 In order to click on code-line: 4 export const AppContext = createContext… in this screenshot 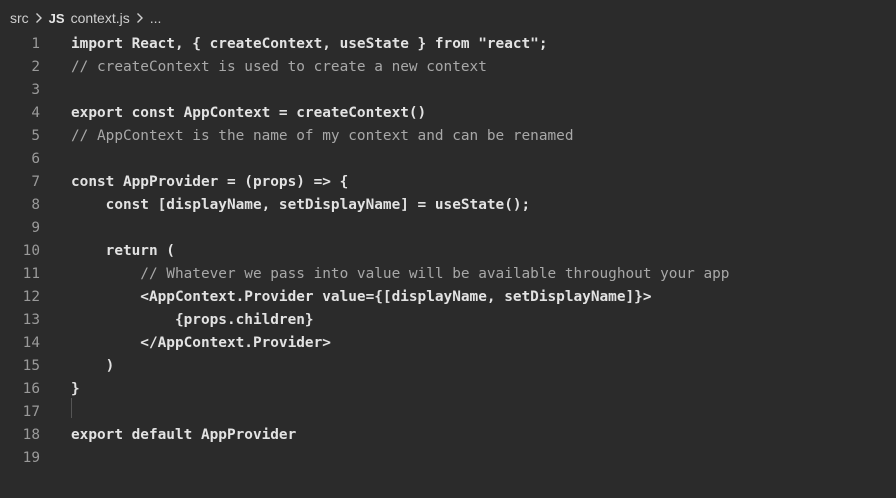, I will do `click(448, 113)`.